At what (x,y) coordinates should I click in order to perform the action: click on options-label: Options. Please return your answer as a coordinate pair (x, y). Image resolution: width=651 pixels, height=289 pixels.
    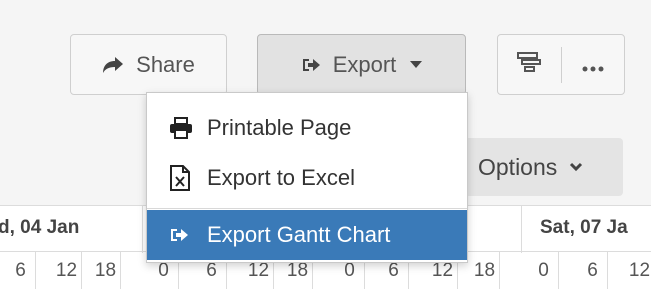
    Looking at the image, I should click on (518, 166).